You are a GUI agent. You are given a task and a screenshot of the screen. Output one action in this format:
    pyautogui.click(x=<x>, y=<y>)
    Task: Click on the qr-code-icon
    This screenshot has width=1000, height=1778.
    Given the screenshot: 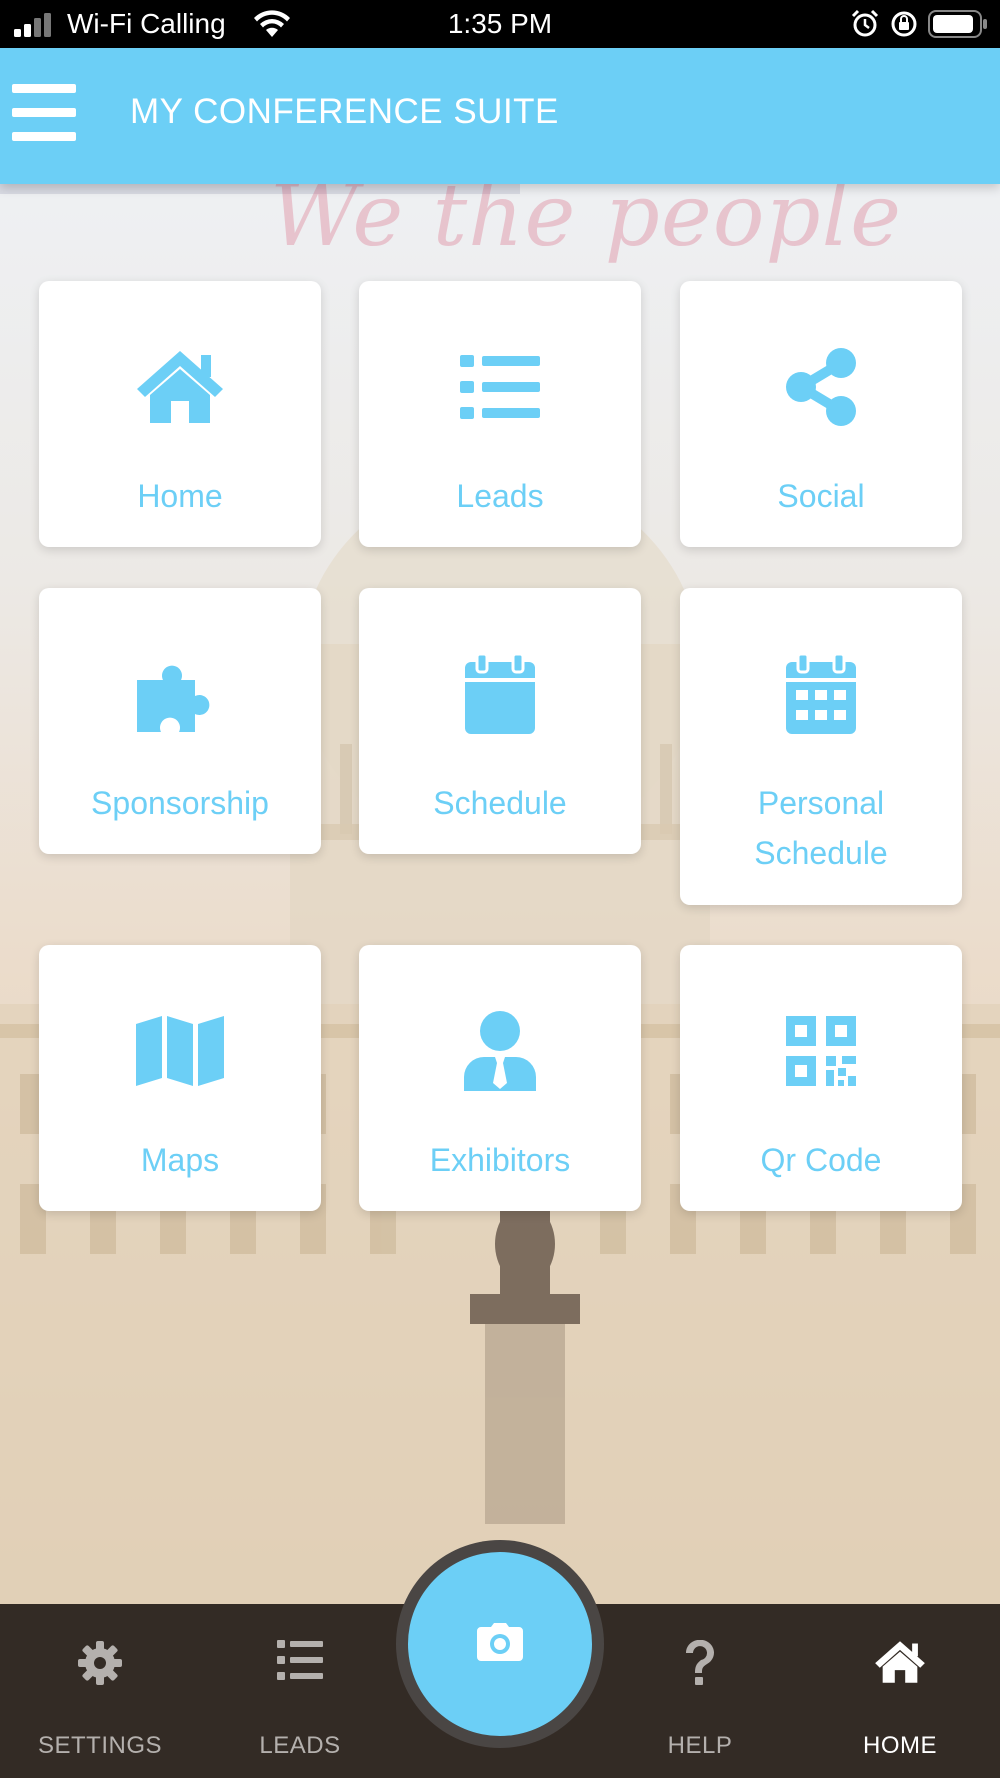 What is the action you would take?
    pyautogui.click(x=821, y=1051)
    